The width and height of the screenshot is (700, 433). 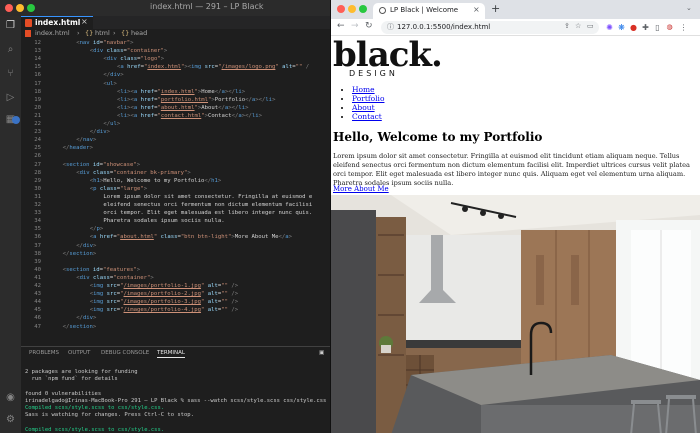 I want to click on code-line: 28 <div class="container bk-primary">, so click(x=175, y=173).